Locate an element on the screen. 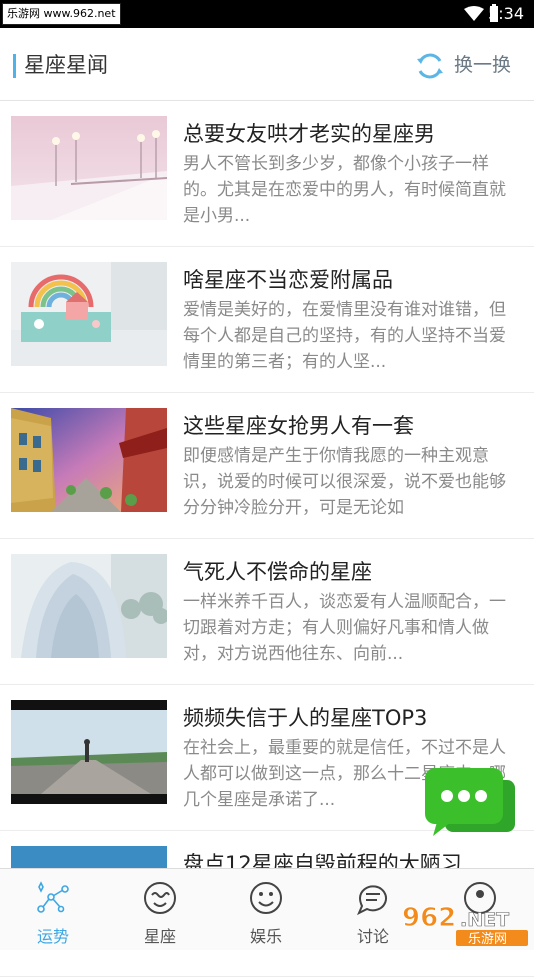 This screenshot has height=977, width=534. tab-fortune: 运势 is located at coordinates (53, 909).